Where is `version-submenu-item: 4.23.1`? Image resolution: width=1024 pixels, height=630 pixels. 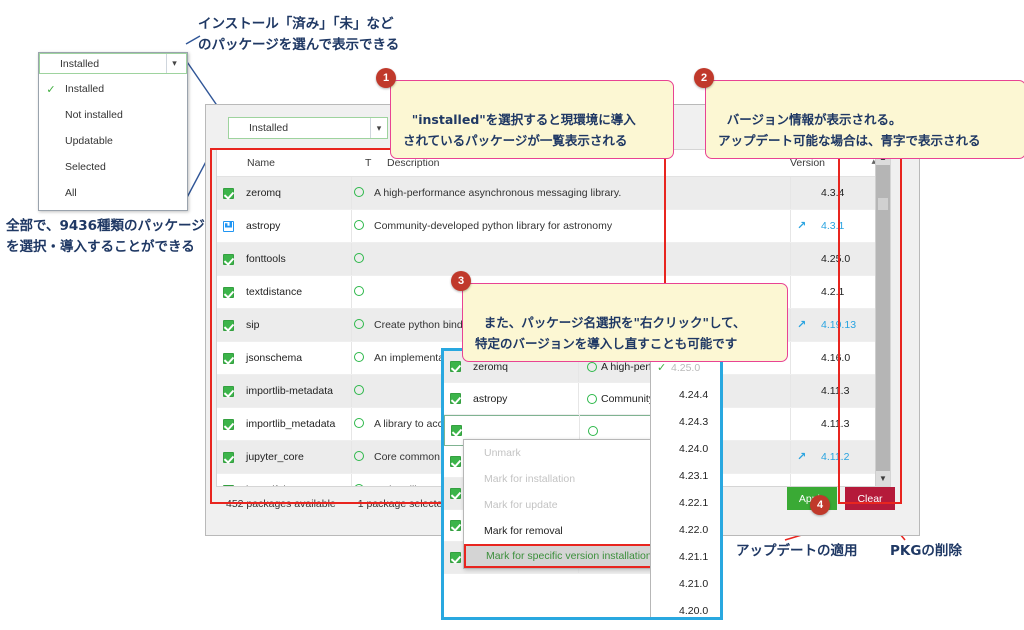 version-submenu-item: 4.23.1 is located at coordinates (685, 475).